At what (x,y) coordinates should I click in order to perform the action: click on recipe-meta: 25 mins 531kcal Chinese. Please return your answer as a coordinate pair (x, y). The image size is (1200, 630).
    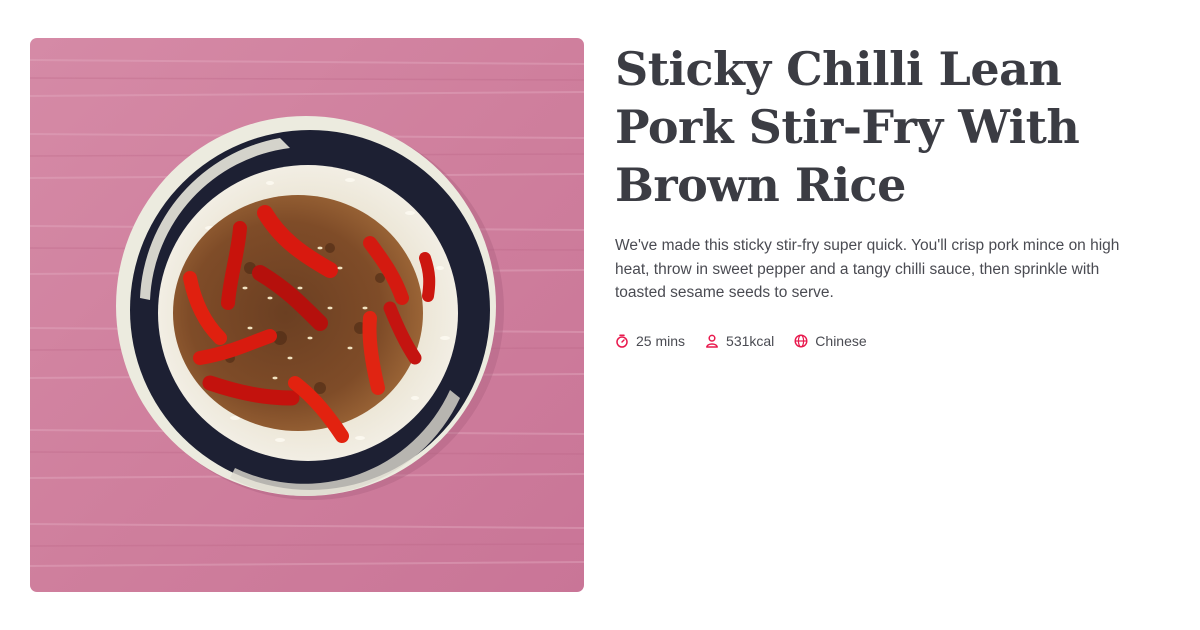
    Looking at the image, I should click on (895, 341).